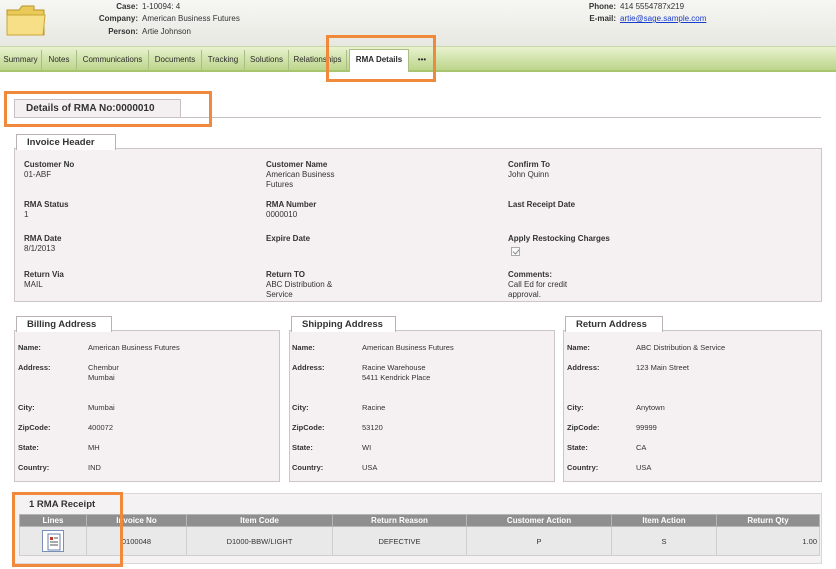  Describe the element at coordinates (303, 347) in the screenshot. I see `shipping-name-label: Name:` at that location.